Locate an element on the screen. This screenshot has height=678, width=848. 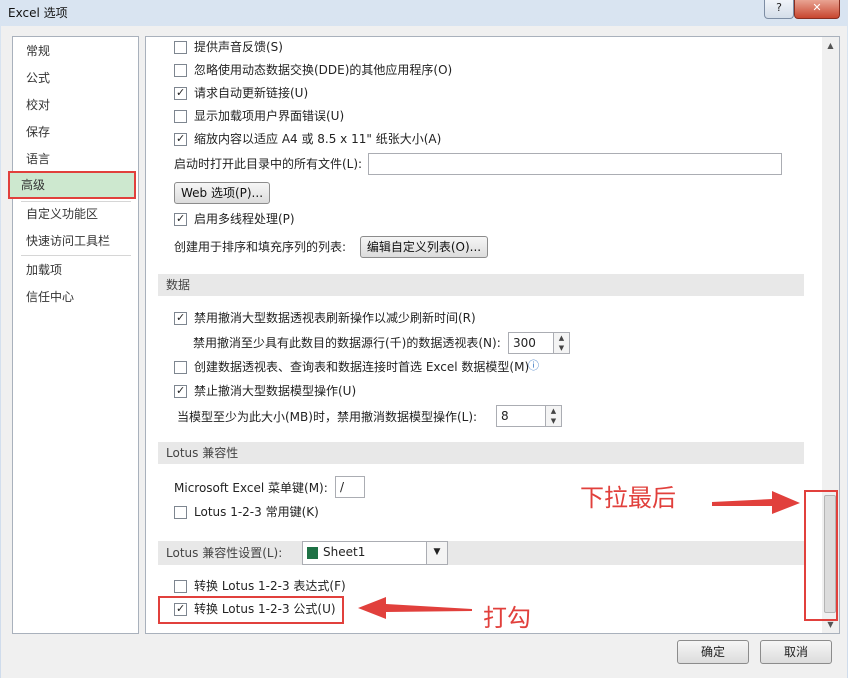
annotation-scroll-note: 下拉最后 is located at coordinates (628, 498).